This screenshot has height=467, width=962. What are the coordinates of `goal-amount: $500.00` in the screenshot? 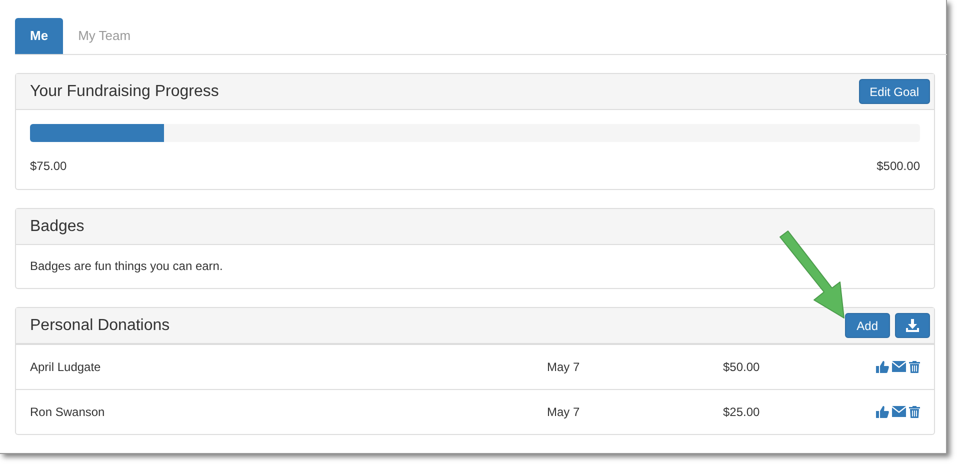 It's located at (898, 166).